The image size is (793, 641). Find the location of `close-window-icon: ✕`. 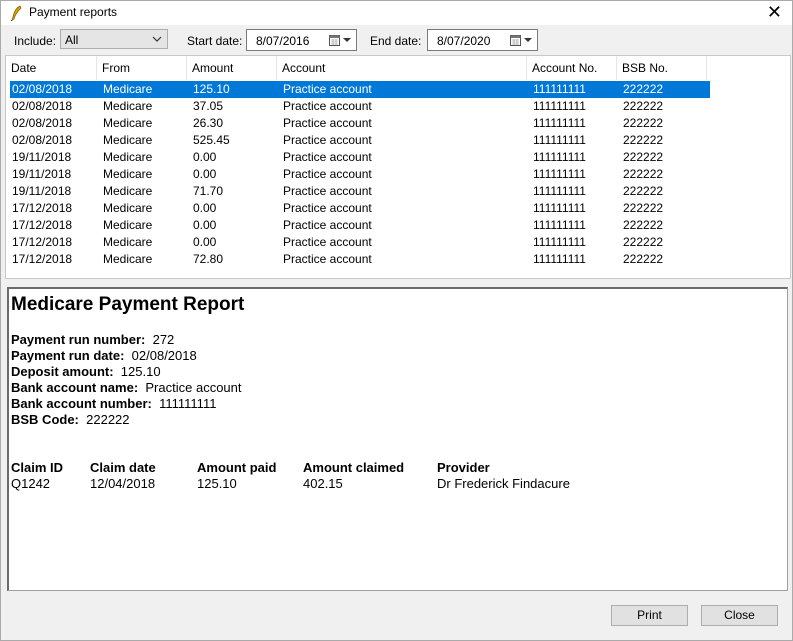

close-window-icon: ✕ is located at coordinates (774, 12).